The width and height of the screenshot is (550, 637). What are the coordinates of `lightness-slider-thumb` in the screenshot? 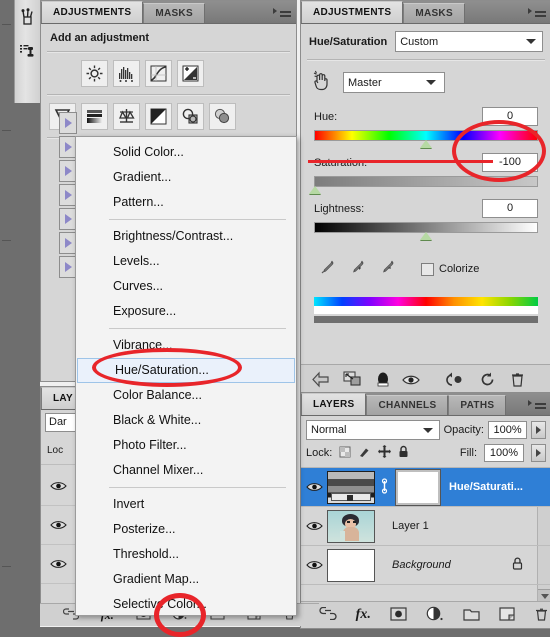 It's located at (426, 236).